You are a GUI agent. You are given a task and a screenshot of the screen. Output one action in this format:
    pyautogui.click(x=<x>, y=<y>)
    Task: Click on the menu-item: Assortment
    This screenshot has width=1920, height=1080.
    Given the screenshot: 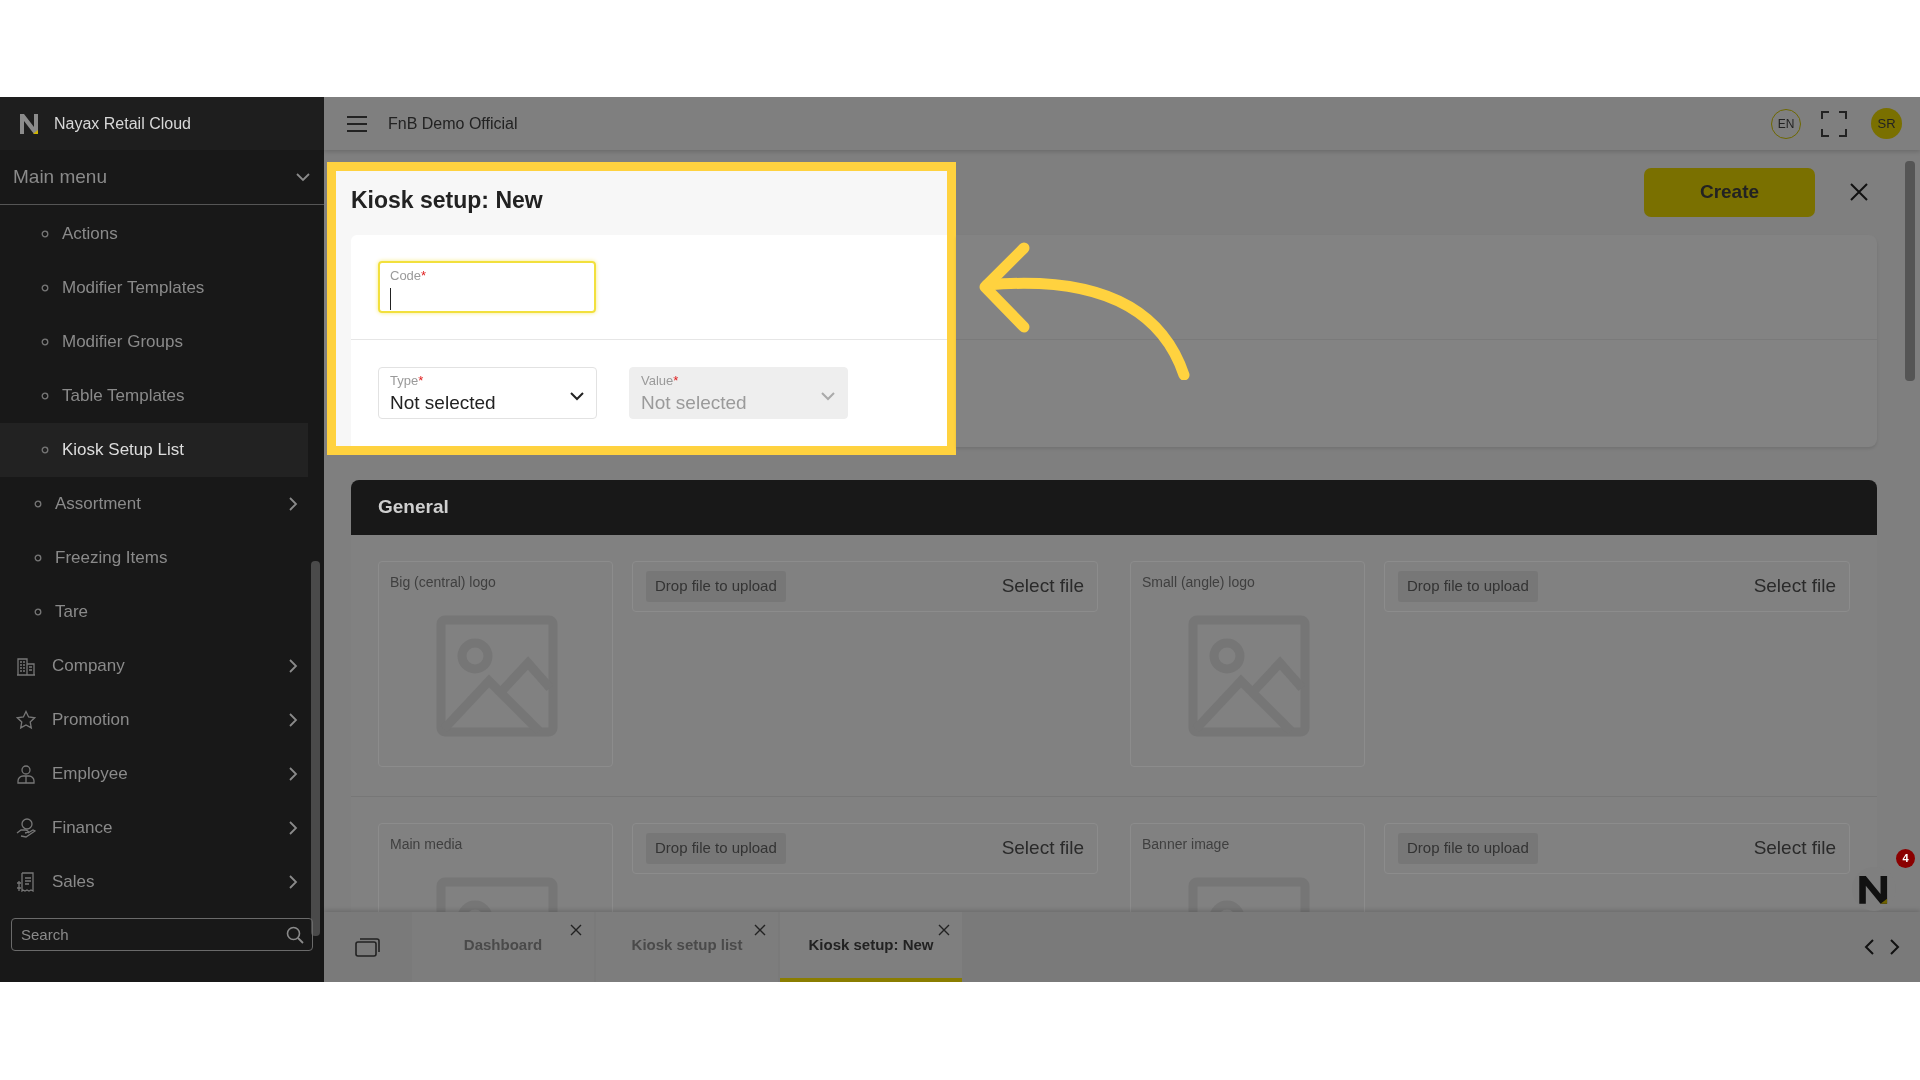 What is the action you would take?
    pyautogui.click(x=154, y=504)
    